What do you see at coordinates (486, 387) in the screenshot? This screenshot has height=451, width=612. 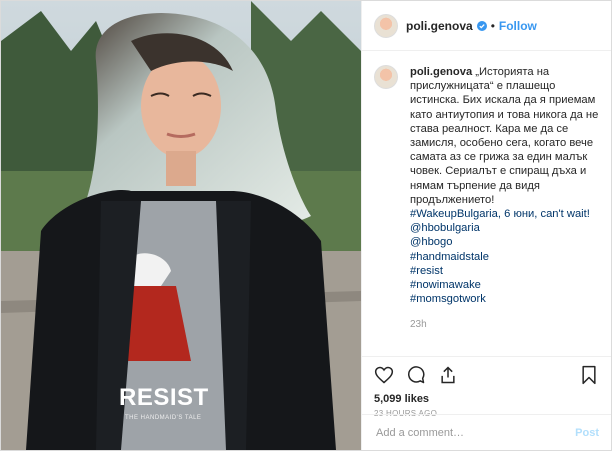 I see `action-bar: 5,099 likes 23 HOURS AGO` at bounding box center [486, 387].